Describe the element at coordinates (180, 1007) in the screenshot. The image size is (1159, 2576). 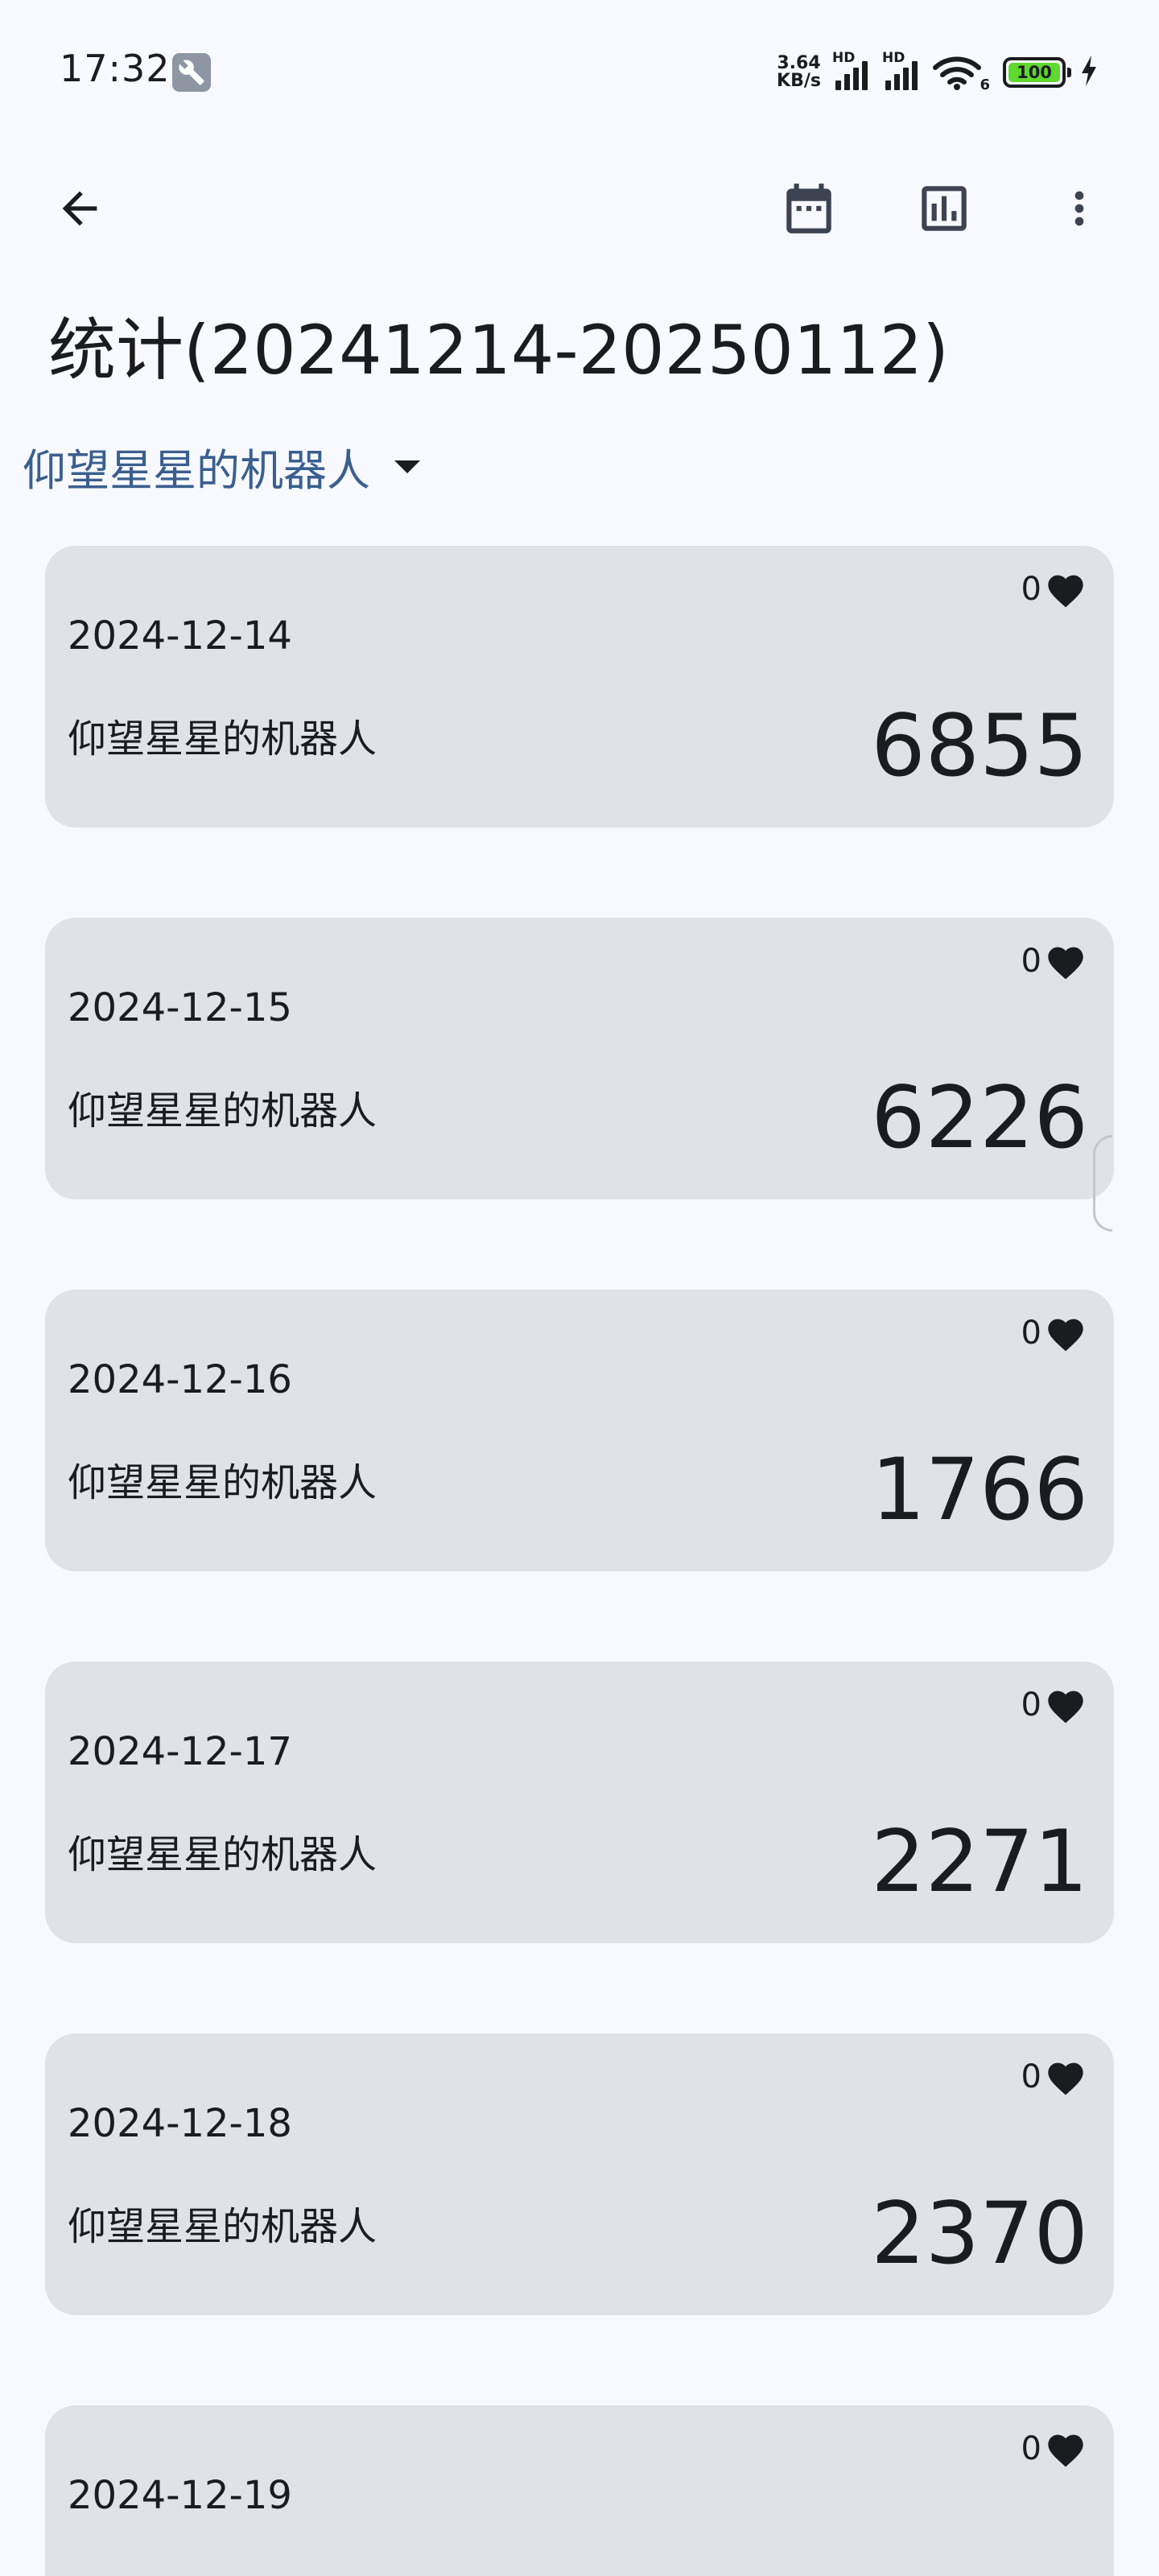
I see `card-date: 2024-12-15` at that location.